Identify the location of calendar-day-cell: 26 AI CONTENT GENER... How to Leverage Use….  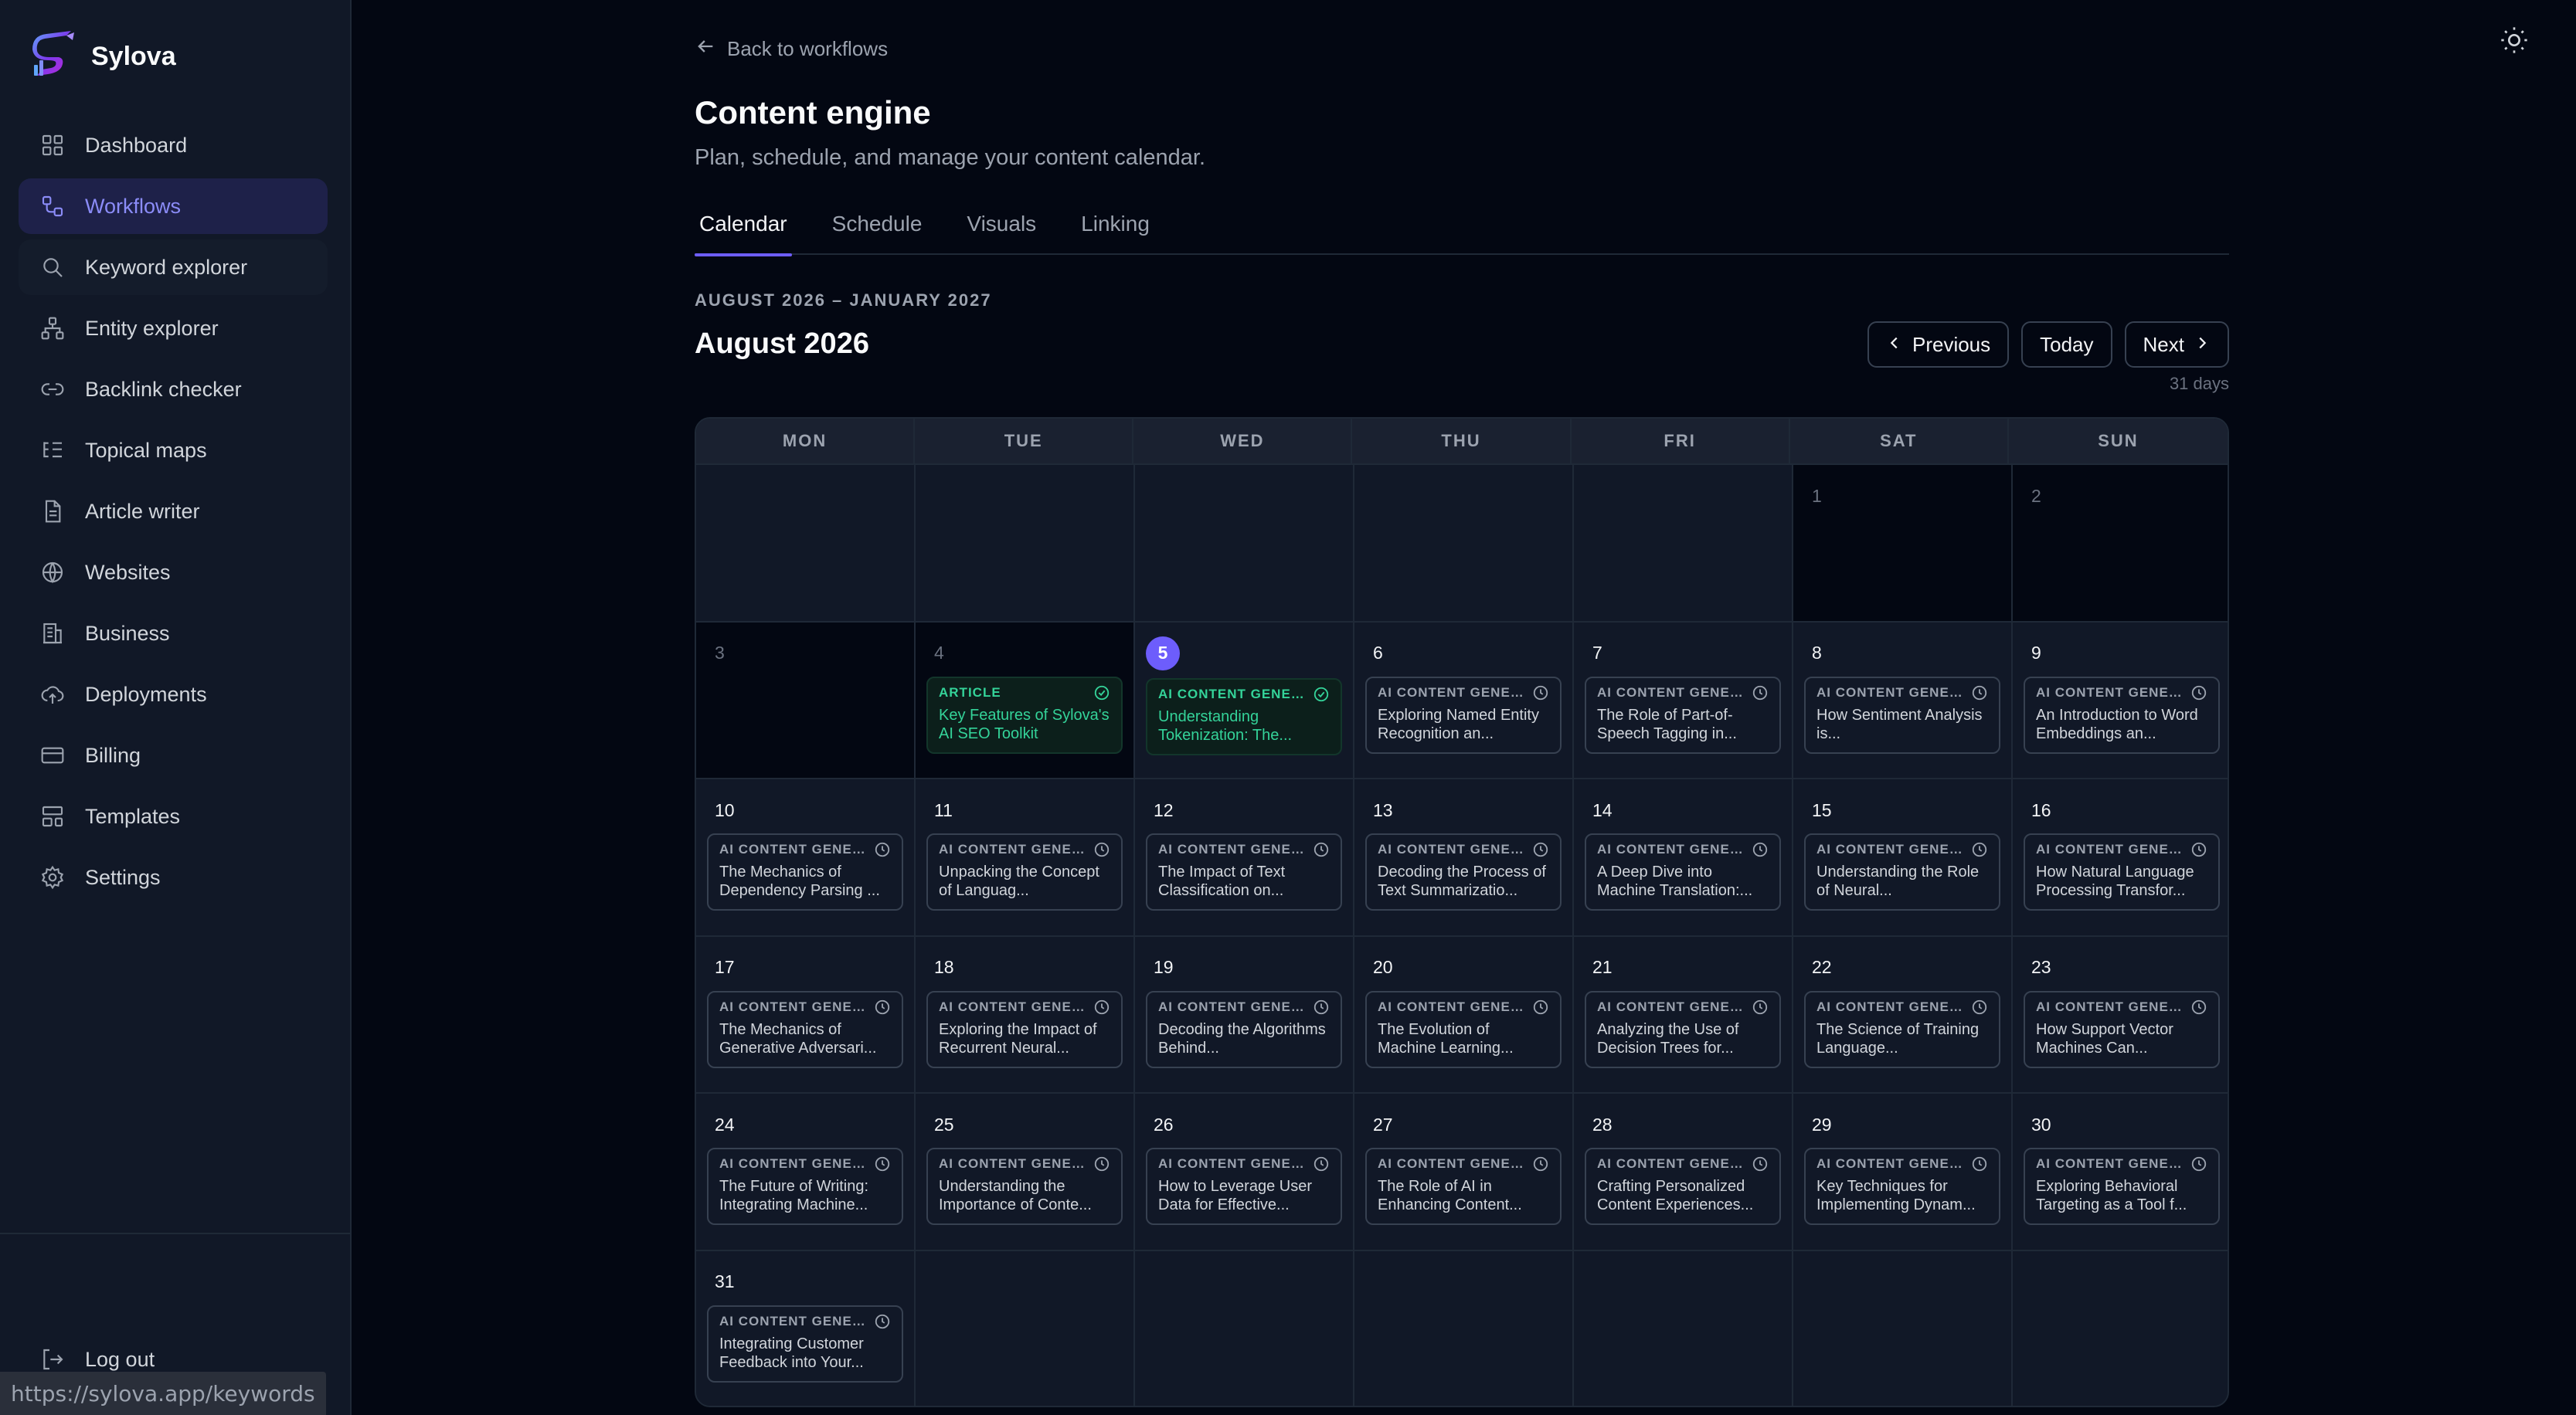
(1244, 1172).